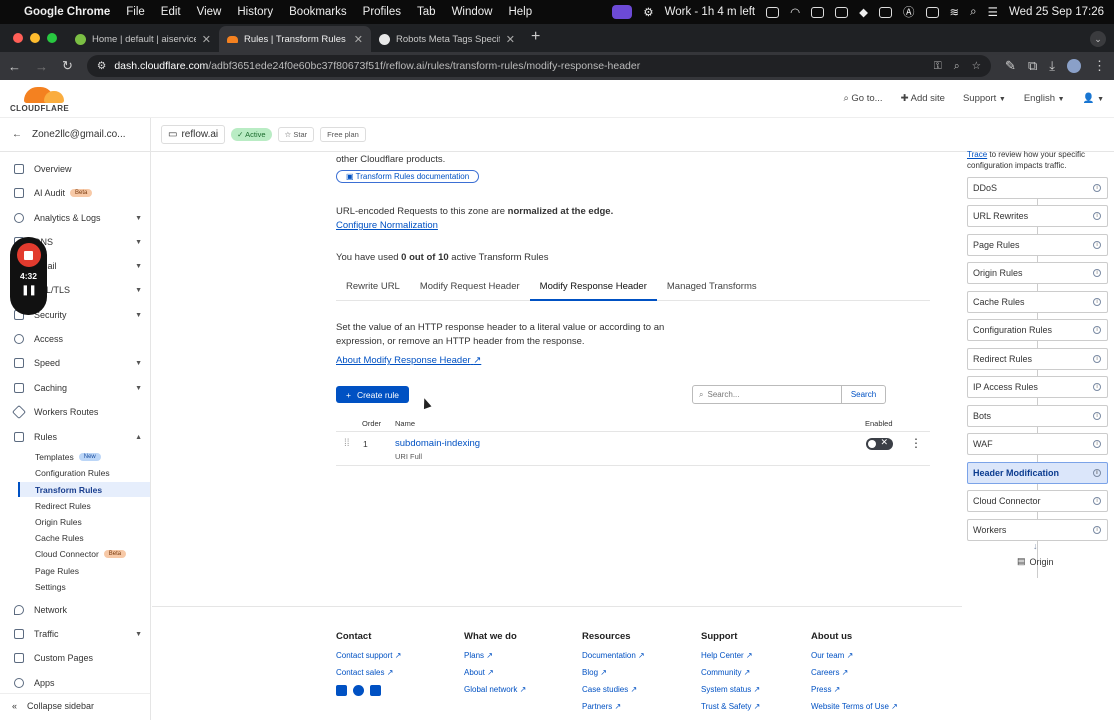  Describe the element at coordinates (854, 689) in the screenshot. I see `footer-link: Press ↗` at that location.